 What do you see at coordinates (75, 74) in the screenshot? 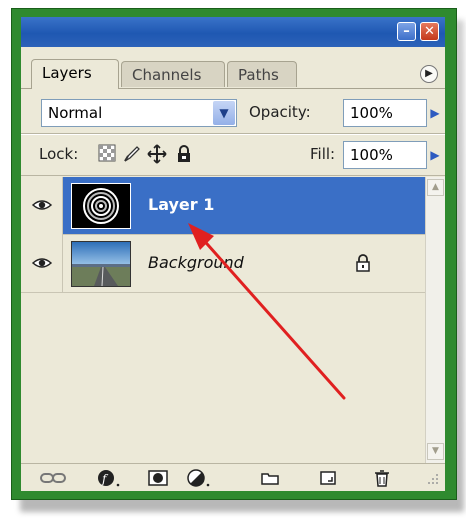
I see `tab-layers: Layers` at bounding box center [75, 74].